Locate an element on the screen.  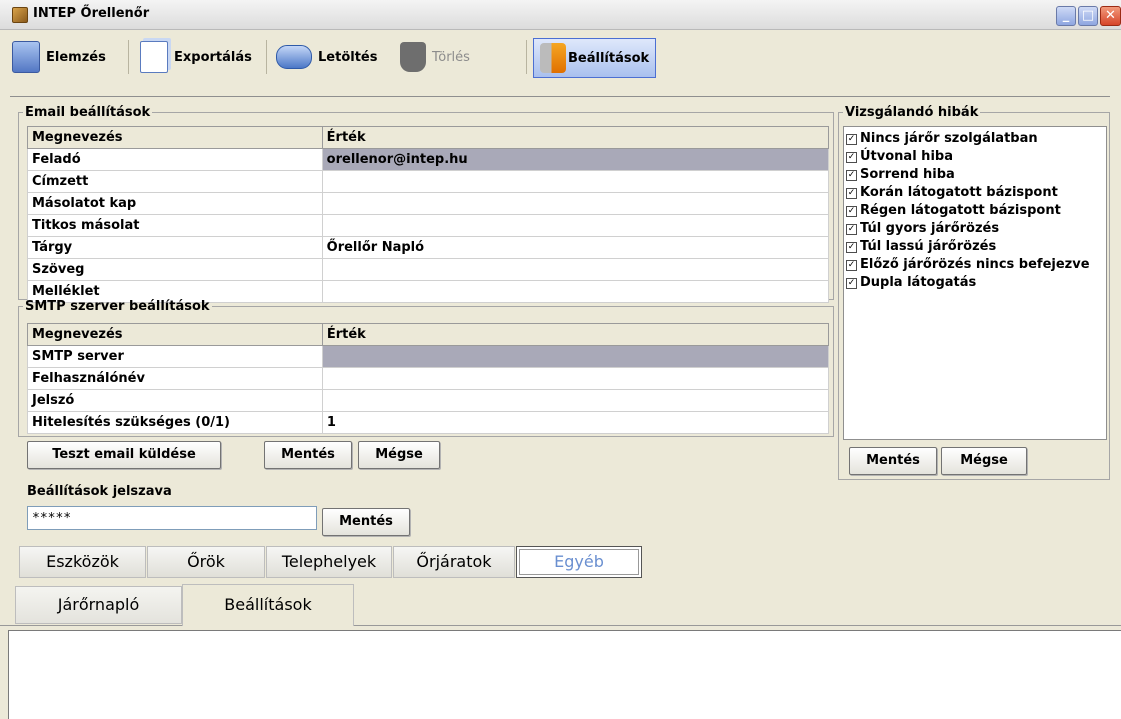
smtp-settings-legend: SMTP szerver beállítások is located at coordinates (117, 306).